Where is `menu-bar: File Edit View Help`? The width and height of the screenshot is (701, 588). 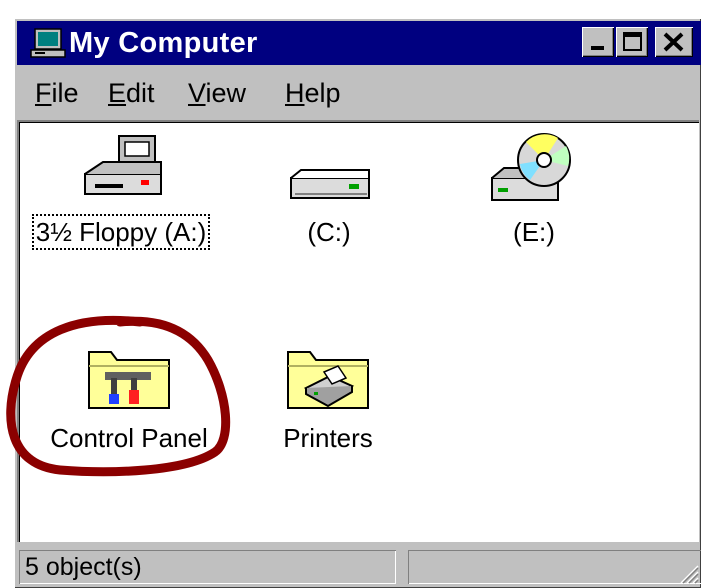
menu-bar: File Edit View Help is located at coordinates (359, 94).